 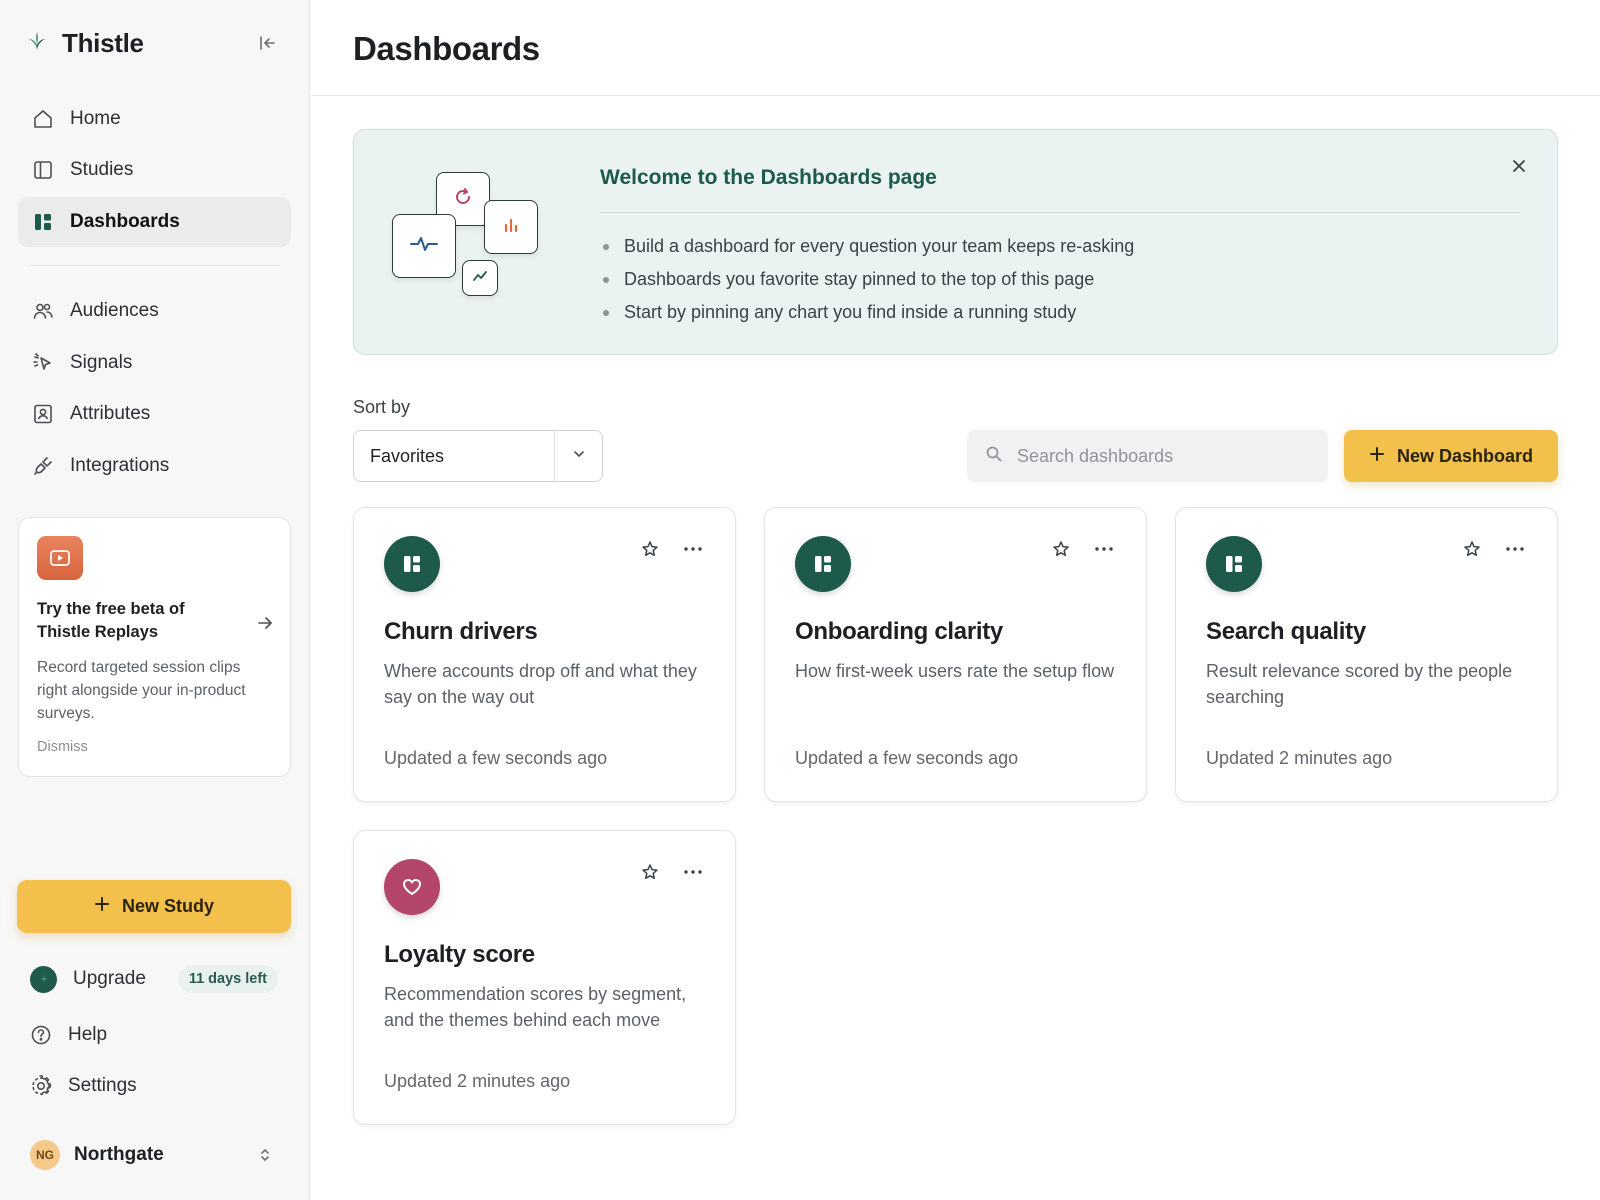 What do you see at coordinates (43, 466) in the screenshot?
I see `plug-icon` at bounding box center [43, 466].